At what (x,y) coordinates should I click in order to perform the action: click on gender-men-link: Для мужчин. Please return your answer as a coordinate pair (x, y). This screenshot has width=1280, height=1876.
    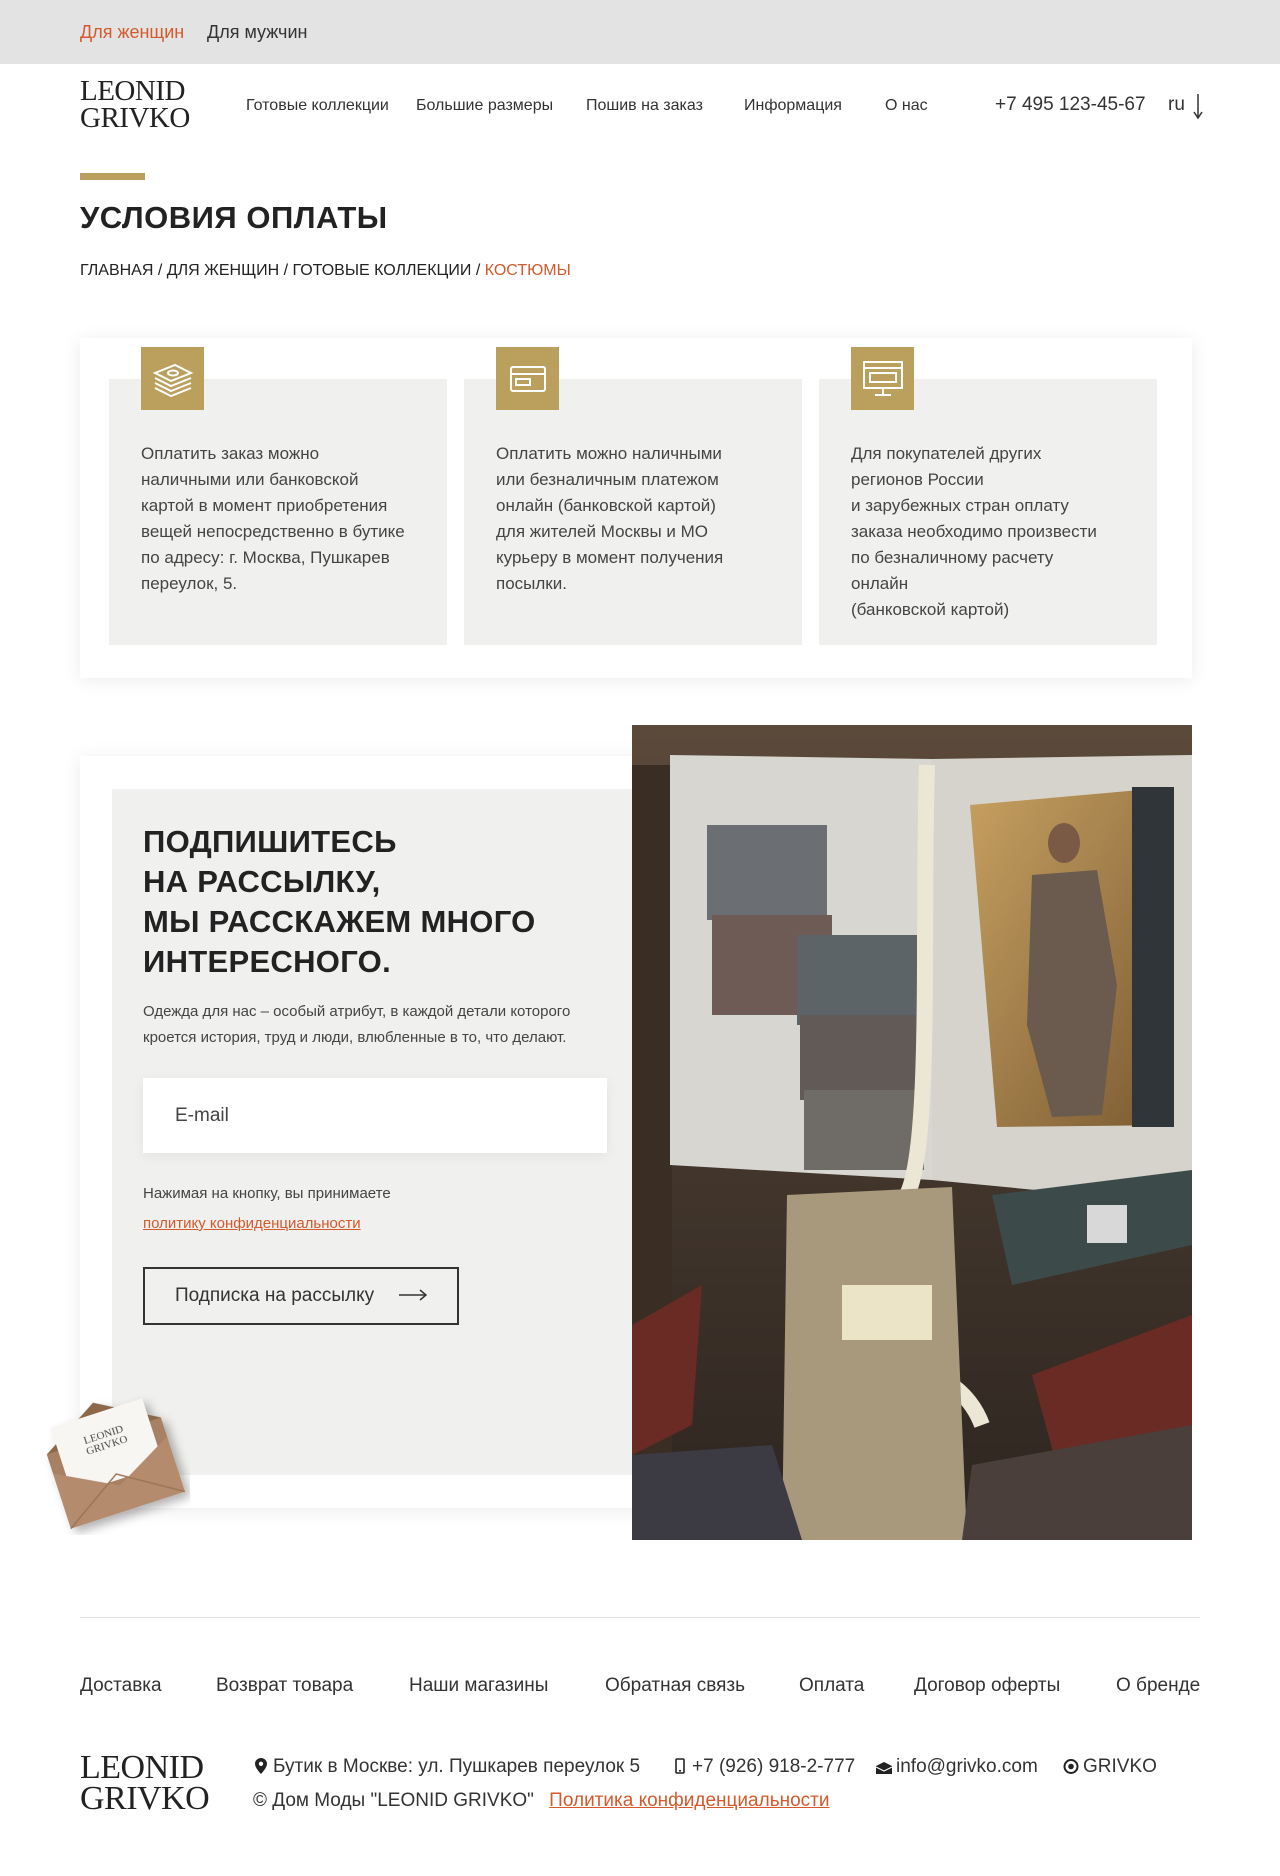
    Looking at the image, I should click on (257, 32).